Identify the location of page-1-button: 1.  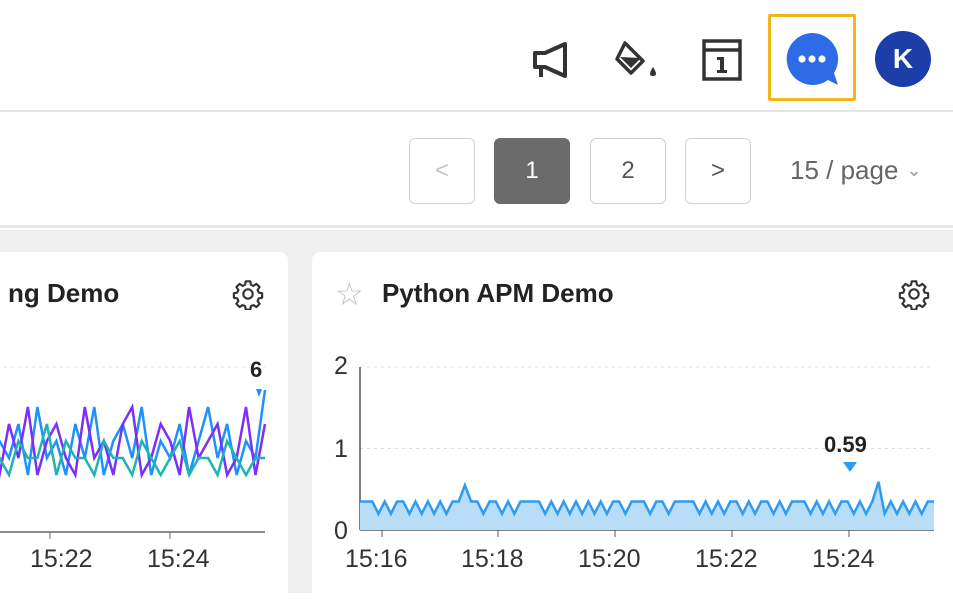
(532, 171).